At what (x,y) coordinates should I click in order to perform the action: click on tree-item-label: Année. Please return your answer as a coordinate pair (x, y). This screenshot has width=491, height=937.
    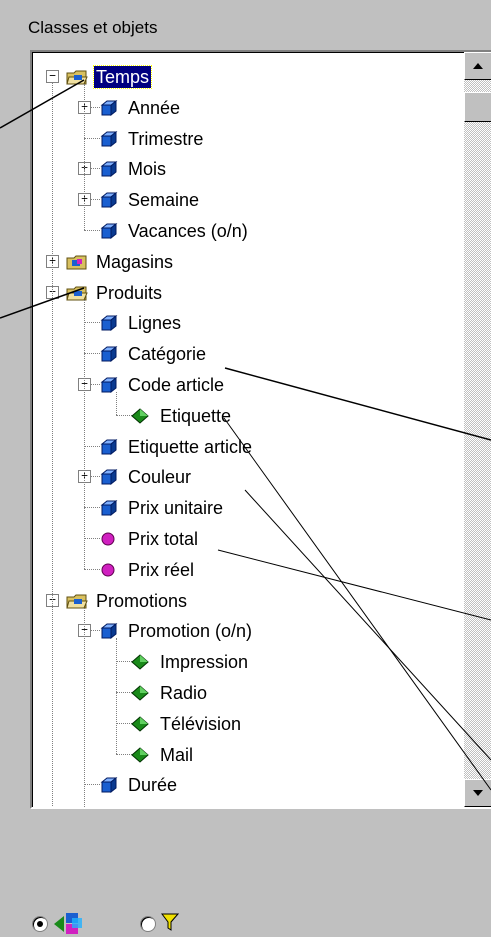
    Looking at the image, I should click on (154, 107).